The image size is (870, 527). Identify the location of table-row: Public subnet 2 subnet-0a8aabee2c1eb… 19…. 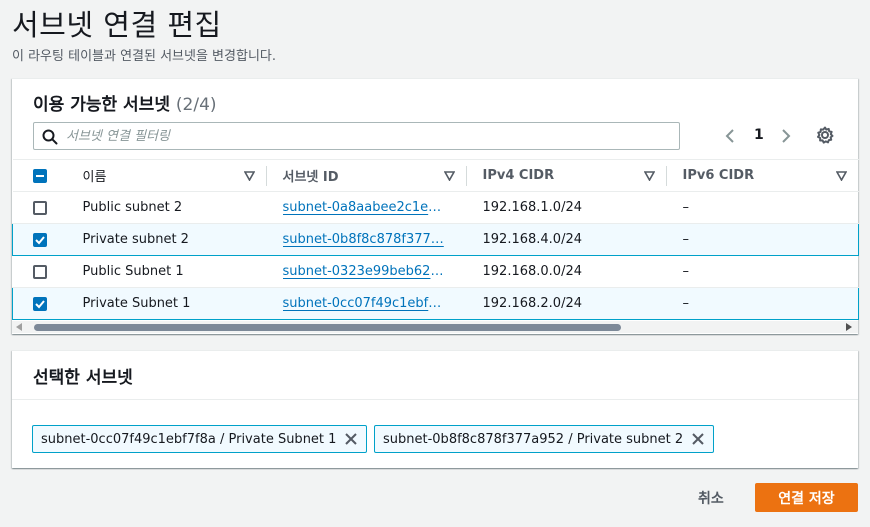
(435, 207).